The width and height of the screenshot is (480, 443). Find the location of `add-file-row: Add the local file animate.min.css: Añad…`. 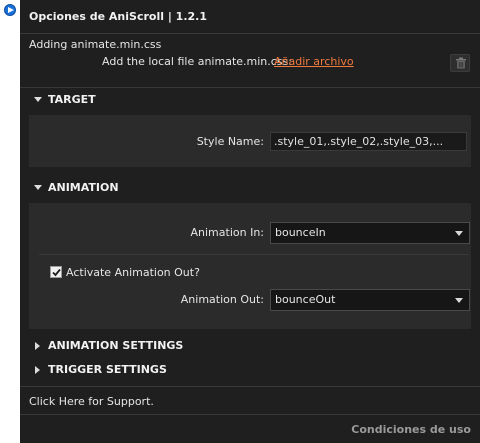

add-file-row: Add the local file animate.min.css: Añad… is located at coordinates (250, 64).